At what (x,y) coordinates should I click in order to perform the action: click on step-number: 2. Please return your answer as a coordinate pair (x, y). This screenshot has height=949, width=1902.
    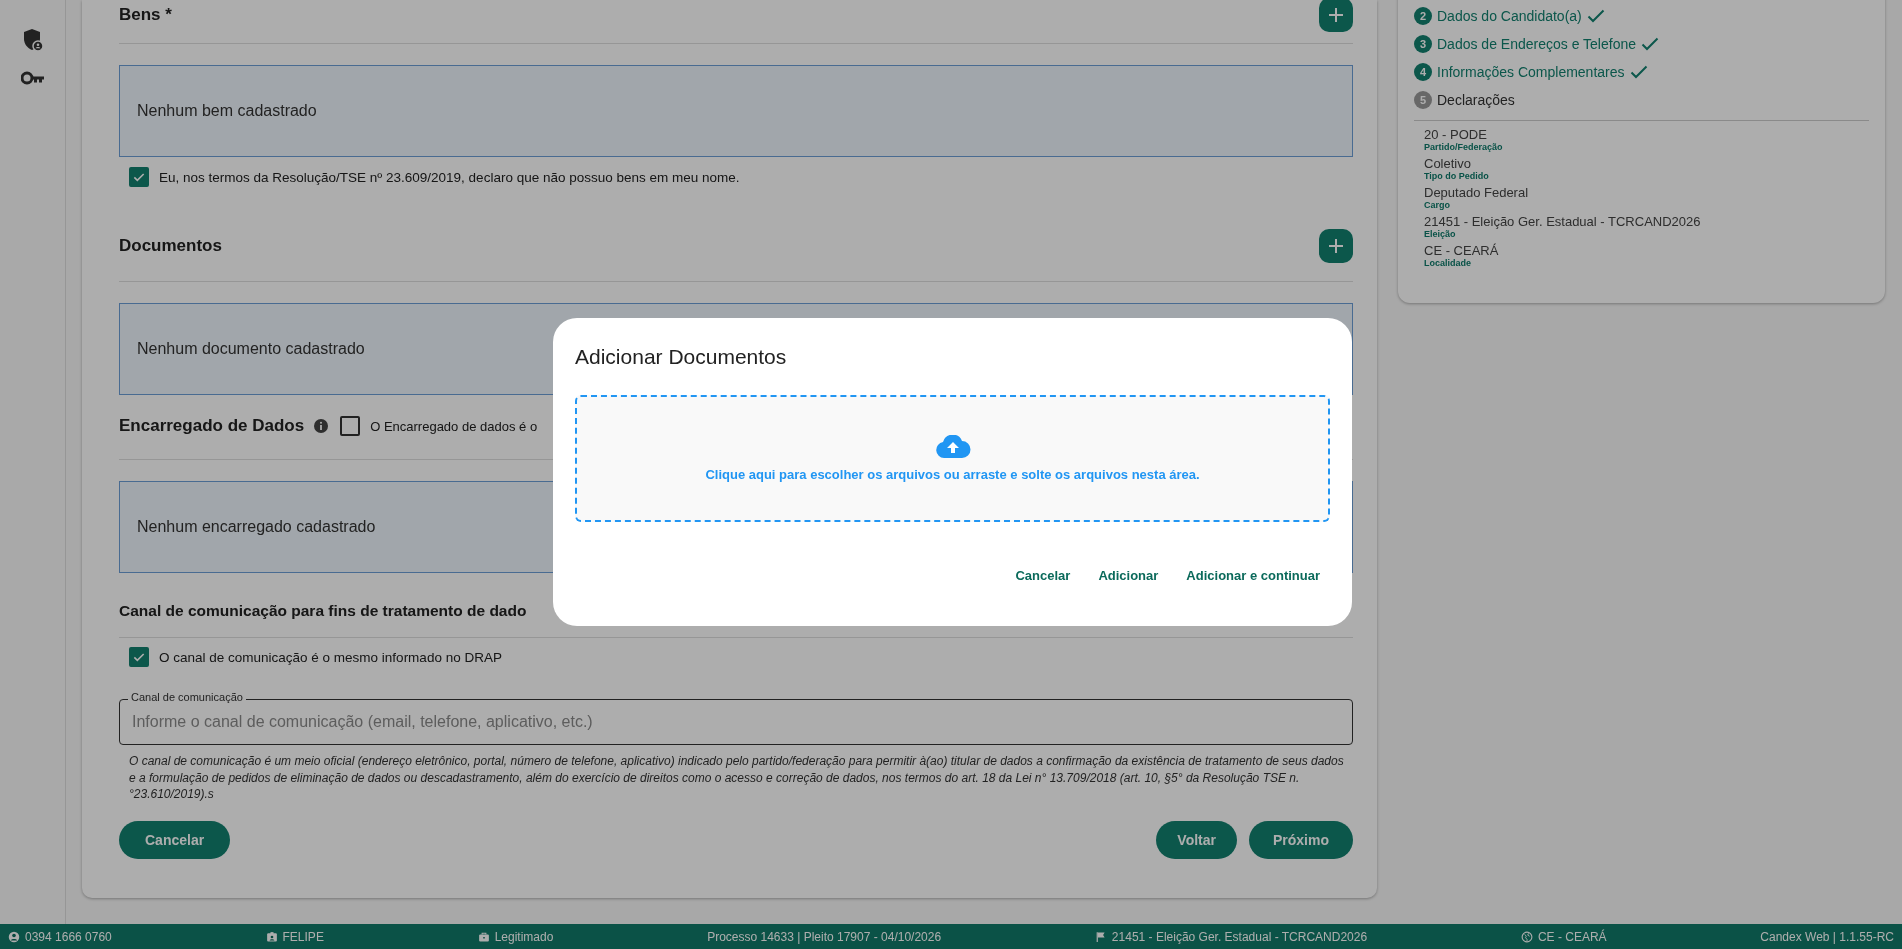
    Looking at the image, I should click on (1423, 16).